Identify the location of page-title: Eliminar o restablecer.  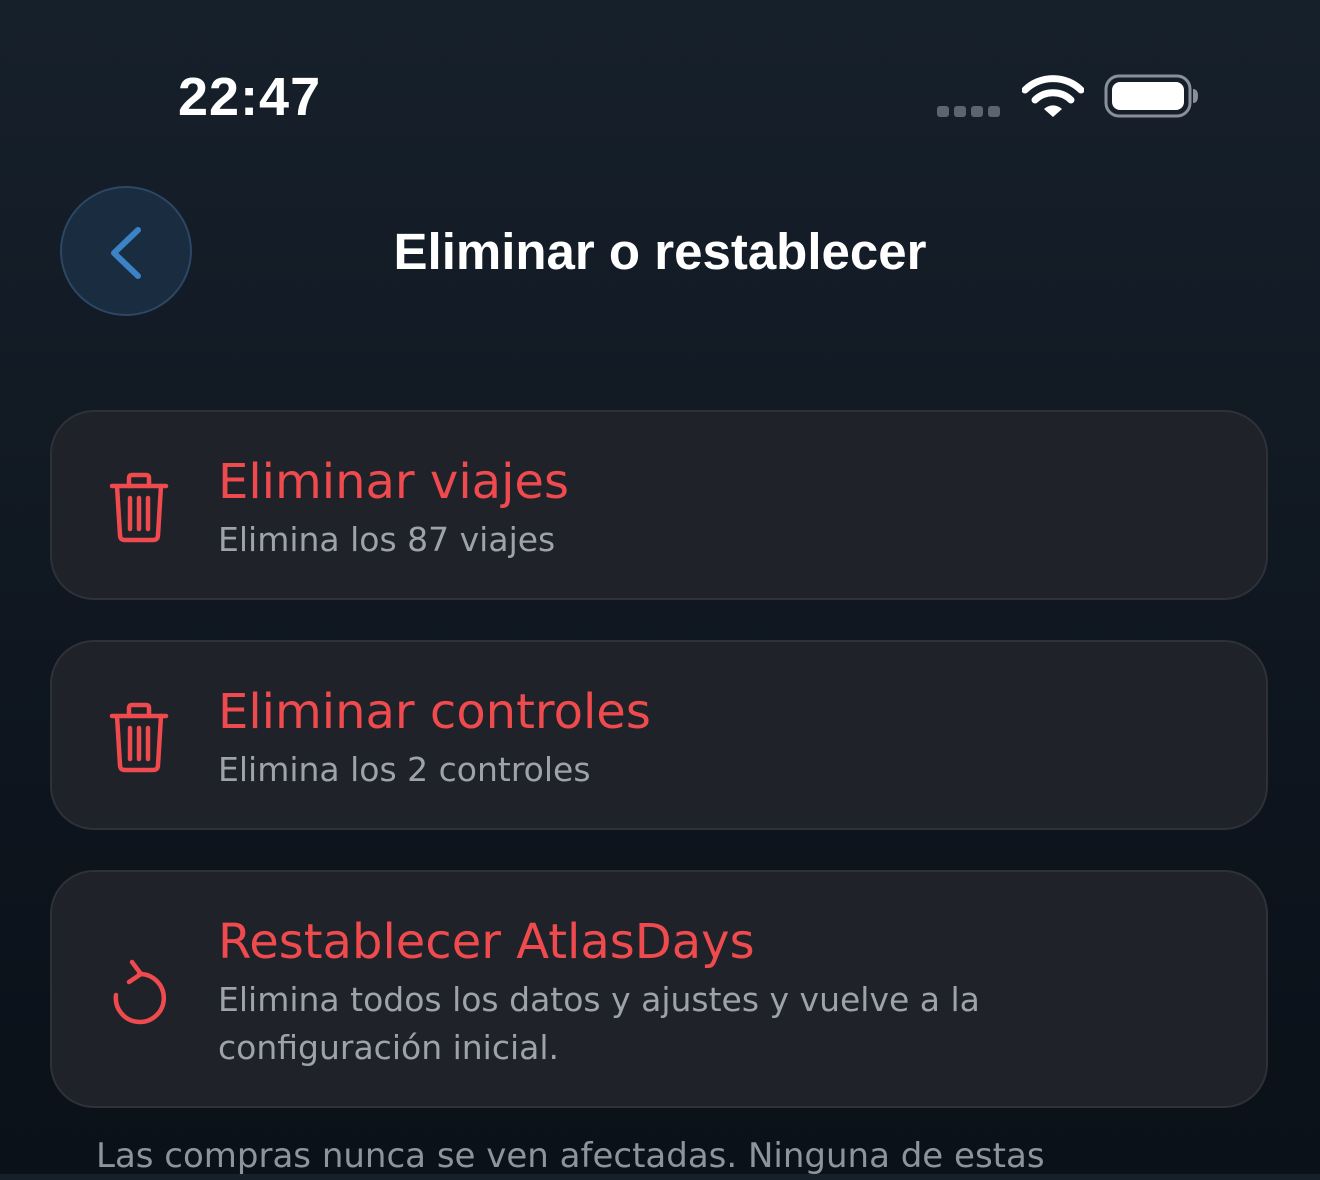
(660, 251).